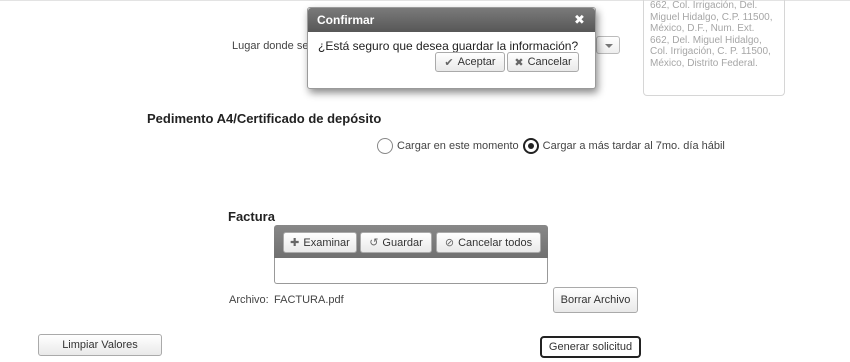 The image size is (850, 362). Describe the element at coordinates (495, 242) in the screenshot. I see `cancel-all-label: Cancelar todos` at that location.